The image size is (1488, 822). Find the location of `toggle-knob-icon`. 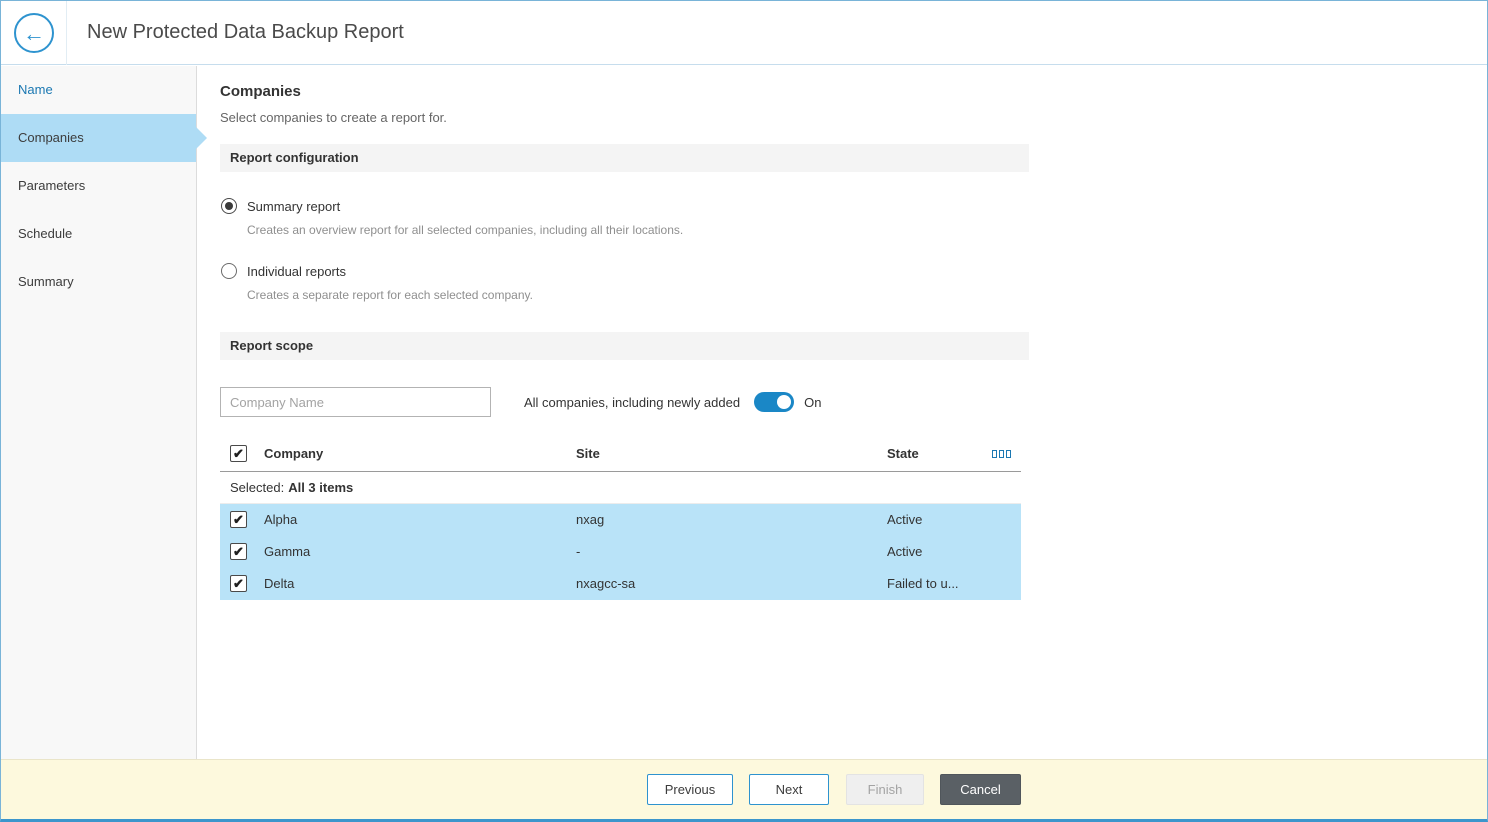

toggle-knob-icon is located at coordinates (784, 402).